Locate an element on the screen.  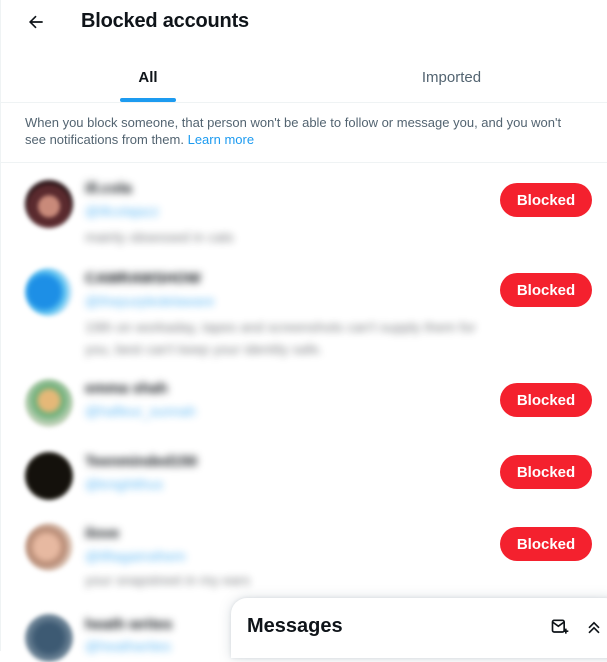
account-name: Teenminded150 is located at coordinates (141, 461).